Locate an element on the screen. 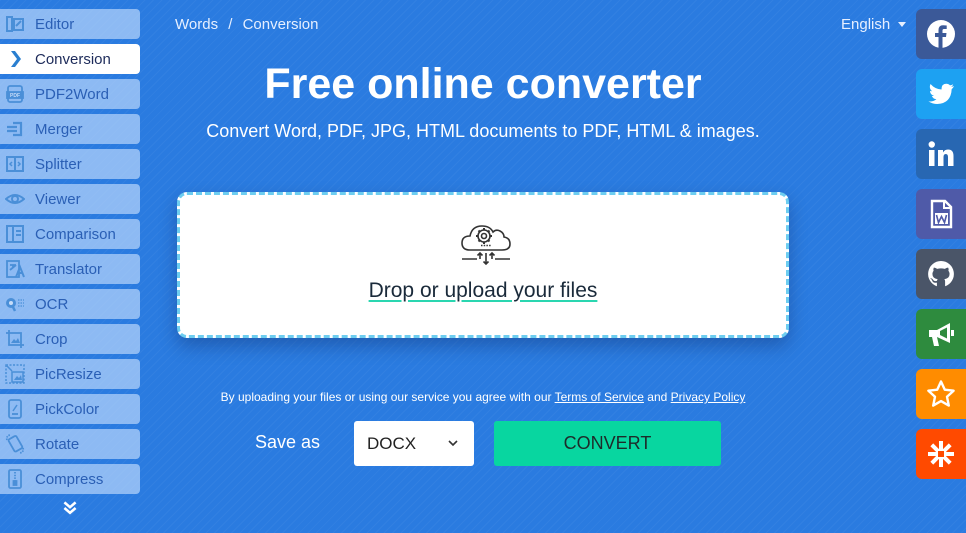  terms-of-service-link: Terms of Service is located at coordinates (599, 397).